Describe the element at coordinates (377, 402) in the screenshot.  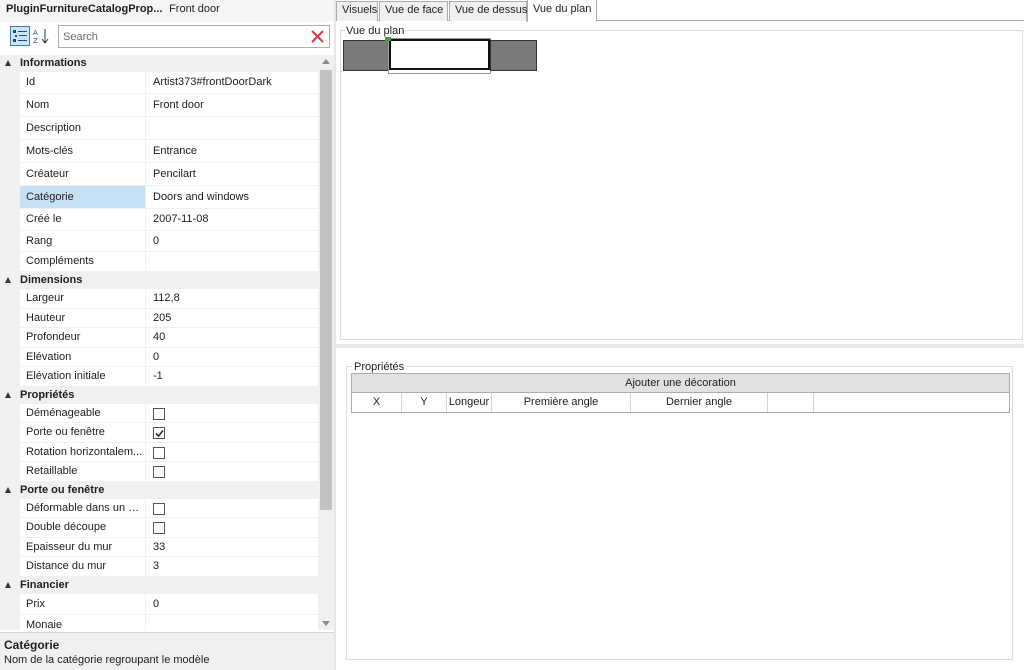
I see `column-header-x: X` at that location.